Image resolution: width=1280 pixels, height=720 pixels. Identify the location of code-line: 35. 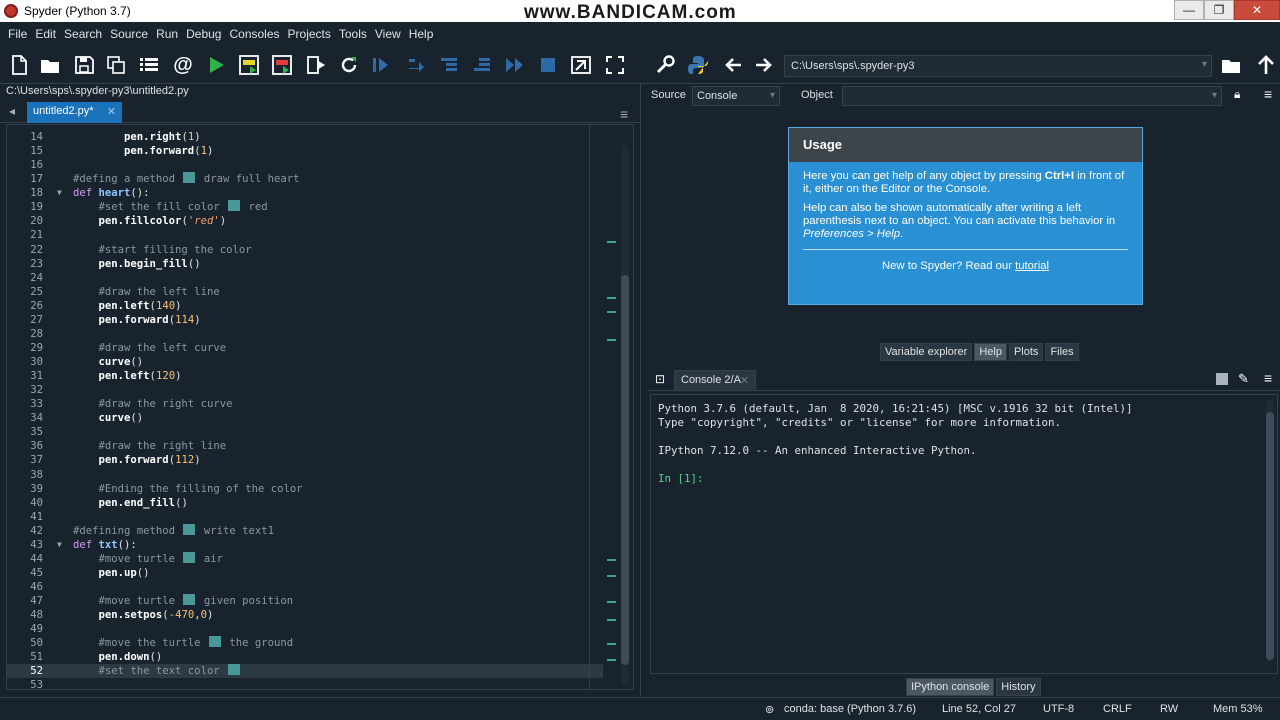
(305, 432).